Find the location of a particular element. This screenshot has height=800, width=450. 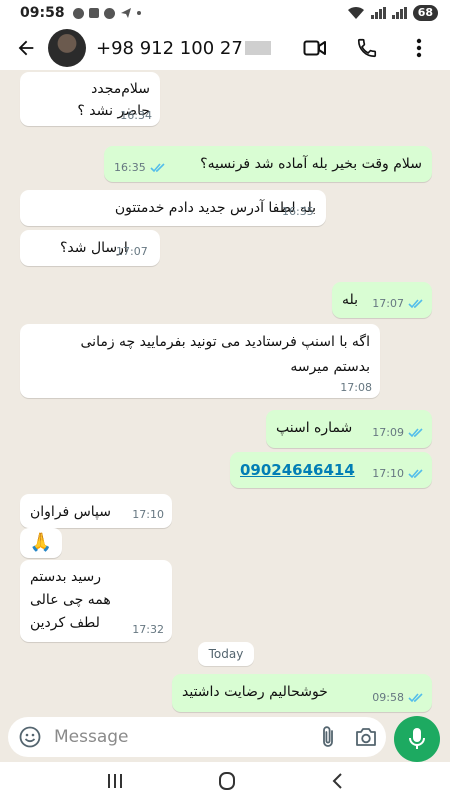

message-incoming: 🙏 is located at coordinates (41, 543).